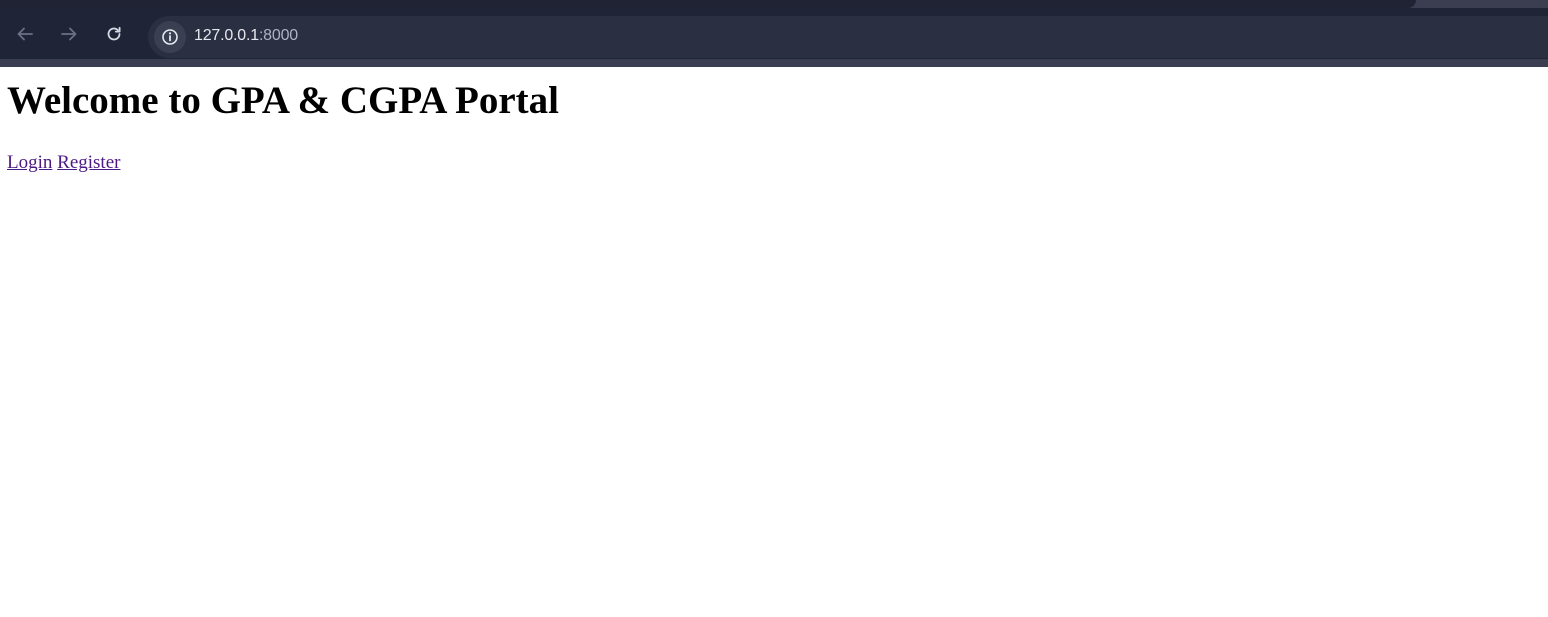 Image resolution: width=1548 pixels, height=617 pixels. I want to click on back-button, so click(25, 34).